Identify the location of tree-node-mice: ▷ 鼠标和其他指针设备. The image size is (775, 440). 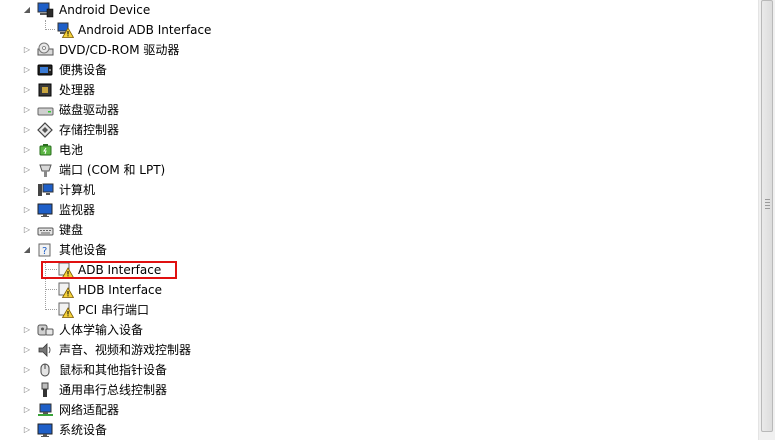
(379, 370).